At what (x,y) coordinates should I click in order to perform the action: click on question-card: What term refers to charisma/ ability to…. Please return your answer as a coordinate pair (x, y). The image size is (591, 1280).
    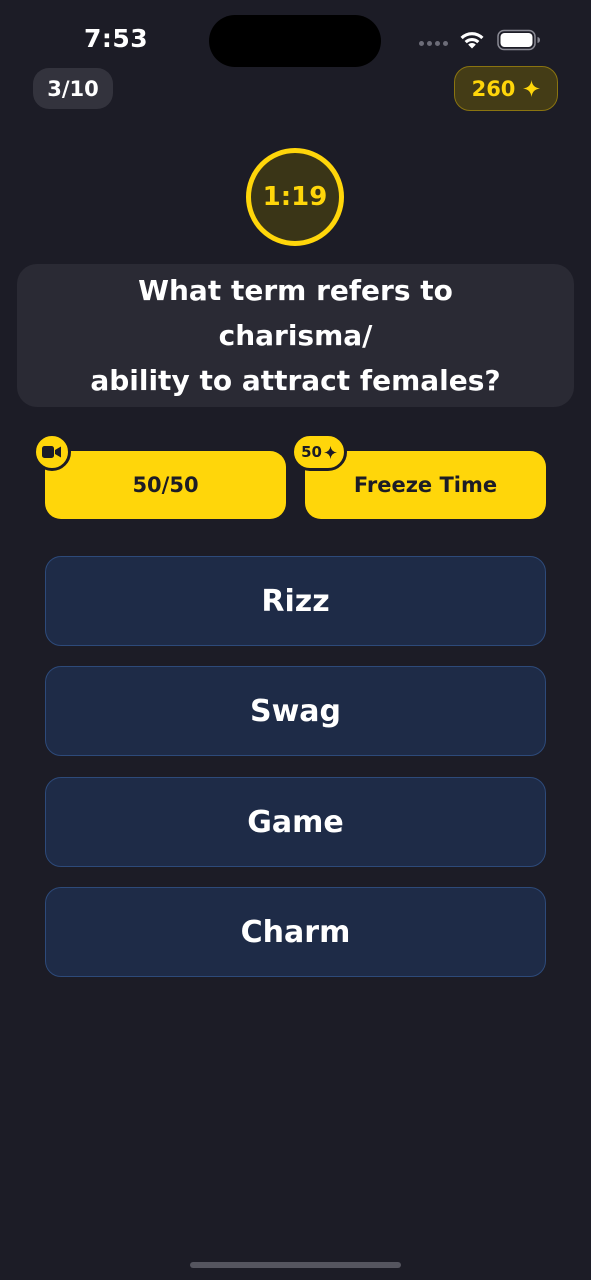
    Looking at the image, I should click on (295, 335).